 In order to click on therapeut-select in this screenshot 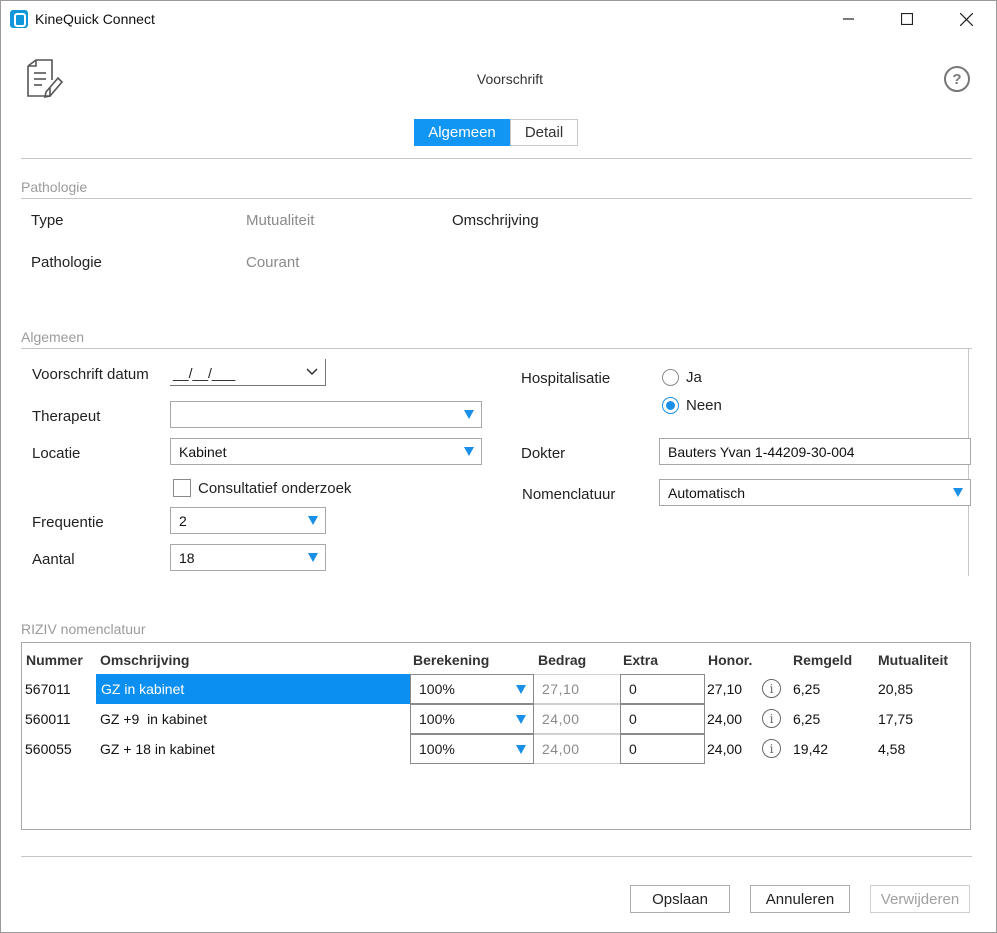, I will do `click(326, 414)`.